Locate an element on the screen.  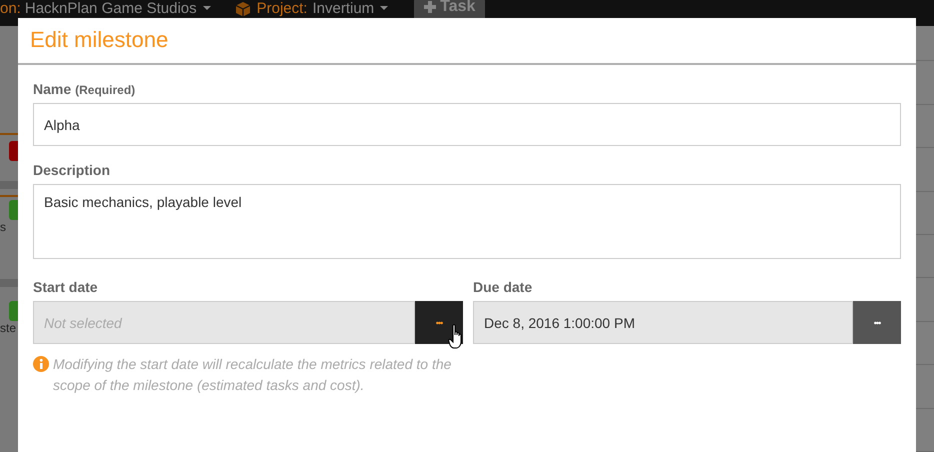
info-icon is located at coordinates (41, 364).